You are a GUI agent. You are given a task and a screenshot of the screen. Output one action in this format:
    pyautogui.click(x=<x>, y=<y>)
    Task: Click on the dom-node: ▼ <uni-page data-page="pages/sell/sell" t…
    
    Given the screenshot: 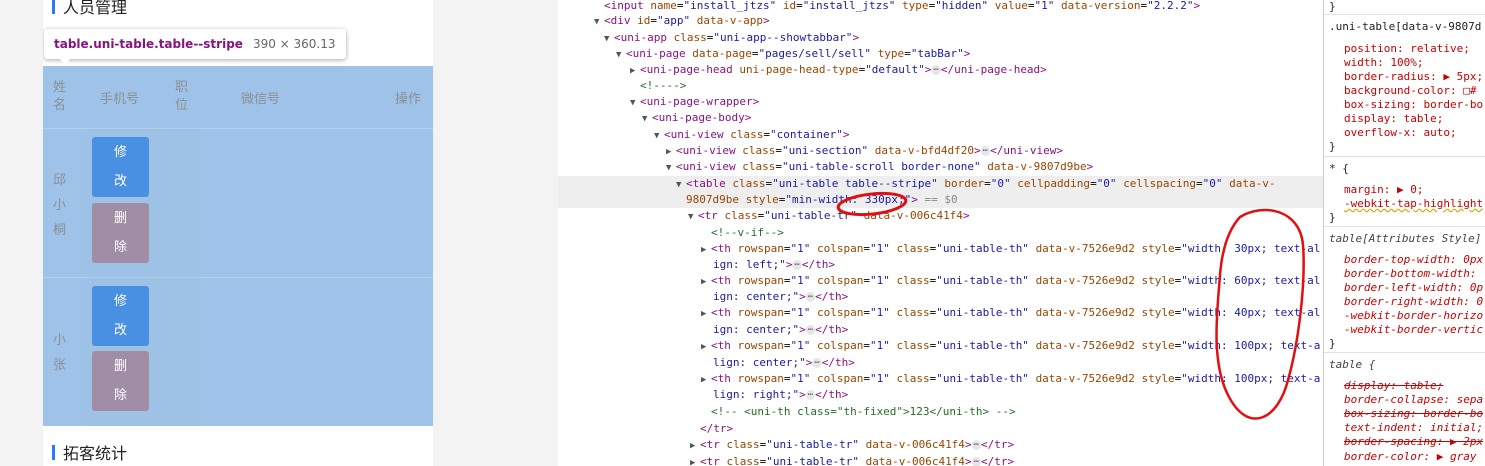 What is the action you would take?
    pyautogui.click(x=793, y=54)
    